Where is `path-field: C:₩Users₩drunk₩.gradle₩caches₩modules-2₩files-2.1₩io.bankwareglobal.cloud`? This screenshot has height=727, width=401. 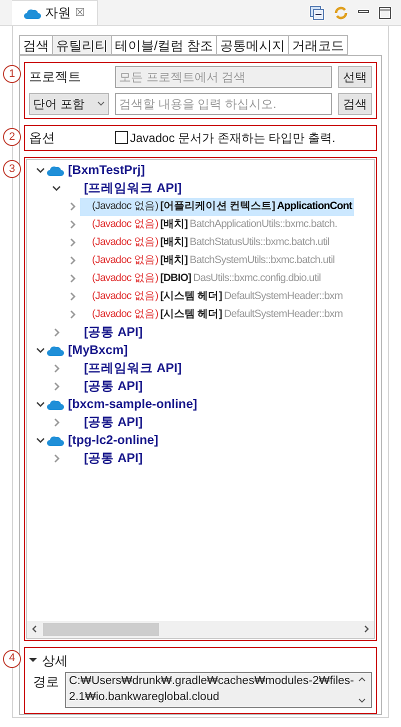 path-field: C:₩Users₩drunk₩.gradle₩caches₩modules-2₩files-2.1₩io.bankwareglobal.cloud is located at coordinates (218, 690).